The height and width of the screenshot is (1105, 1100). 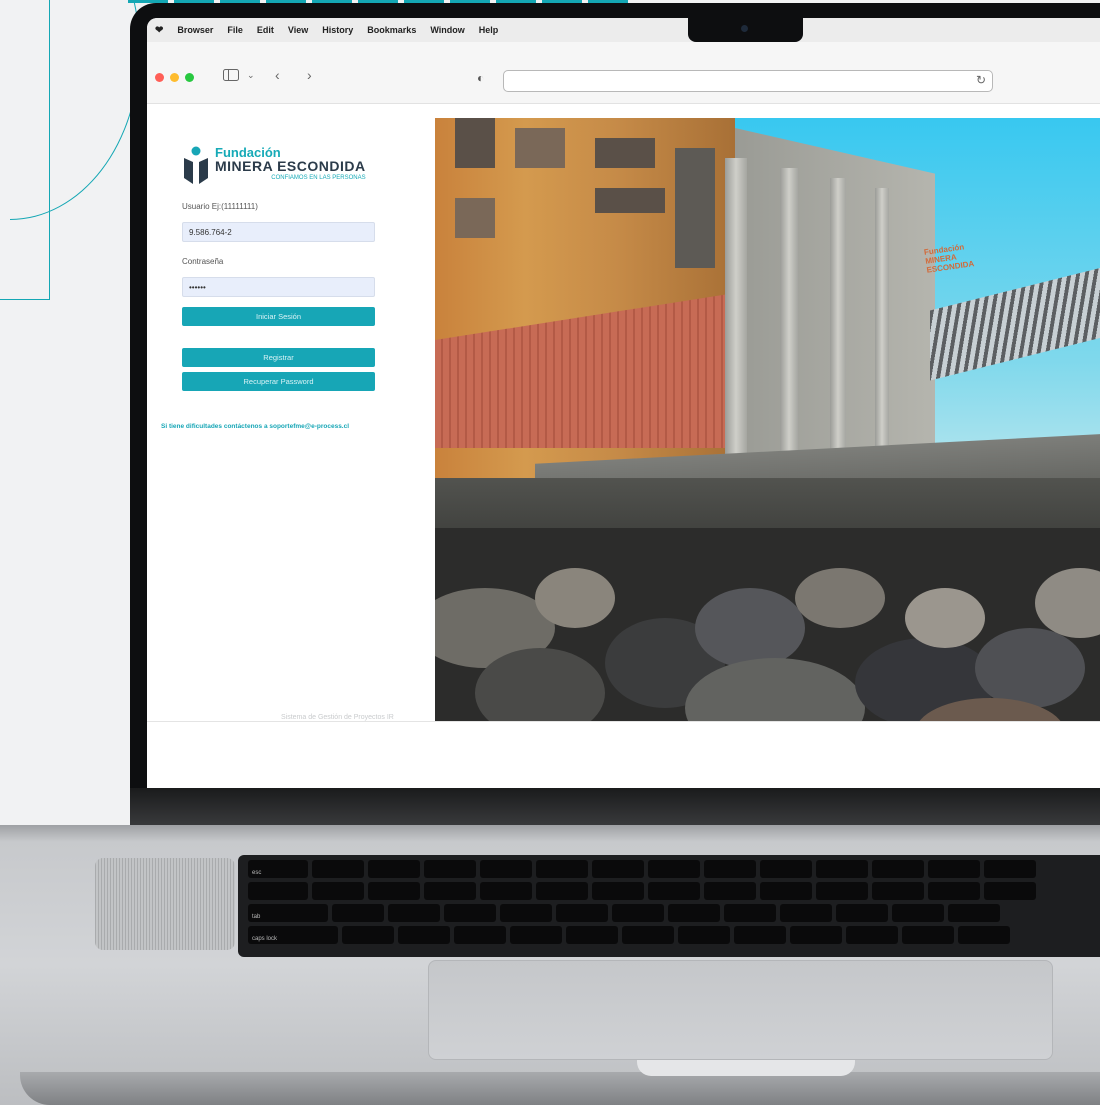 I want to click on page-divider, so click(x=623, y=721).